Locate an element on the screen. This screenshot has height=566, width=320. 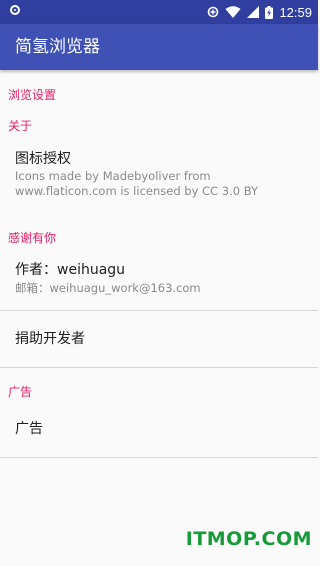
notification-icon is located at coordinates (15, 10).